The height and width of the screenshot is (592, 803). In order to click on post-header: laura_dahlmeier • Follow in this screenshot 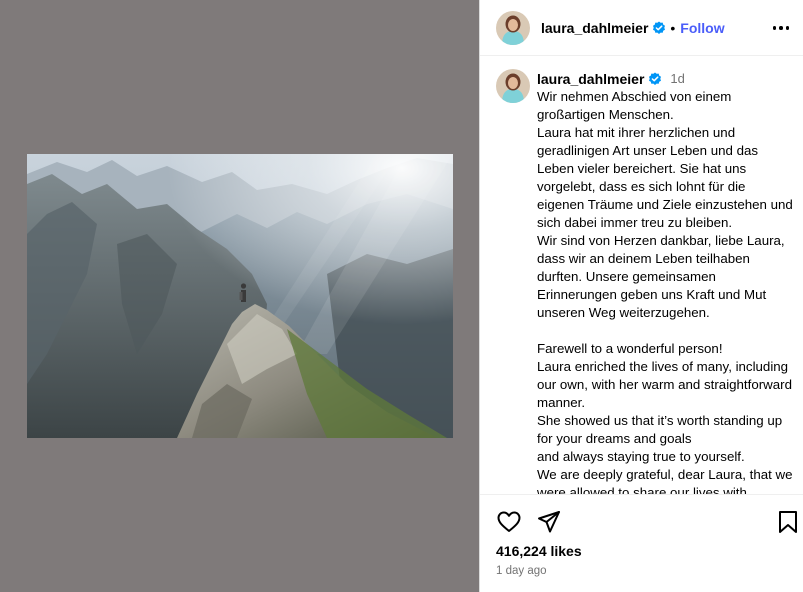, I will do `click(641, 28)`.